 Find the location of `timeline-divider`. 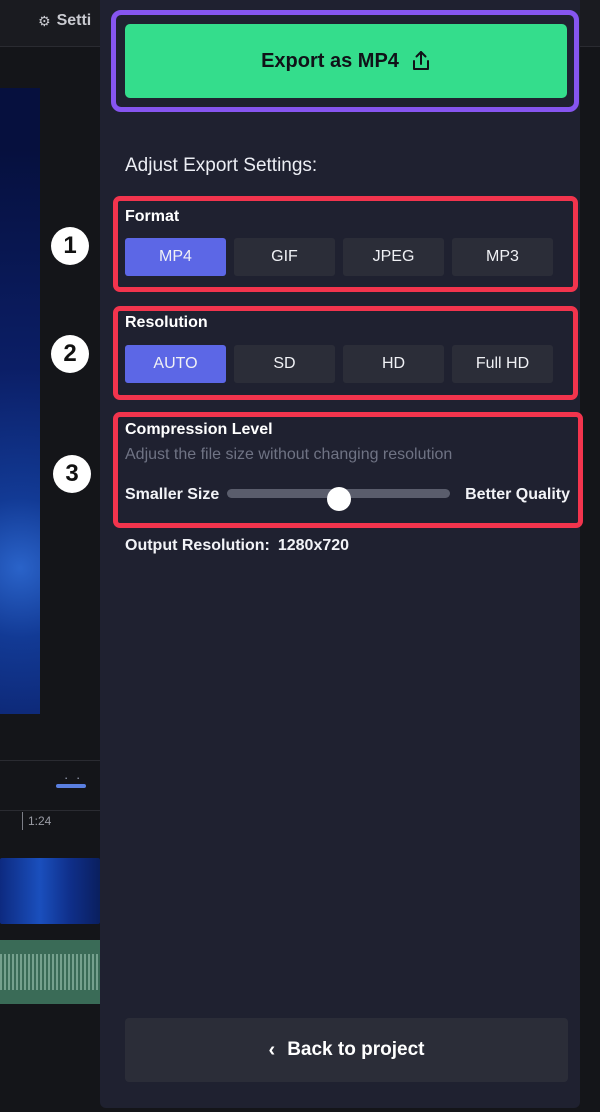

timeline-divider is located at coordinates (50, 760).